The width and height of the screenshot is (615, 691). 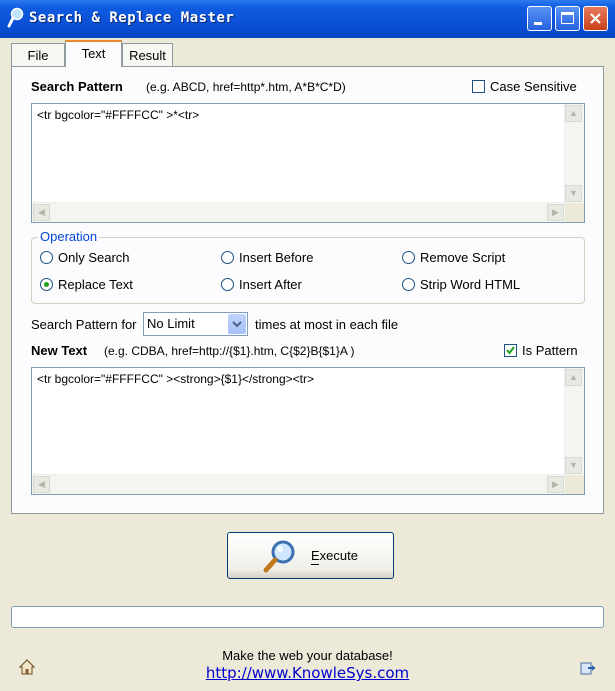 What do you see at coordinates (550, 350) in the screenshot?
I see `is-pattern-label: Is Pattern` at bounding box center [550, 350].